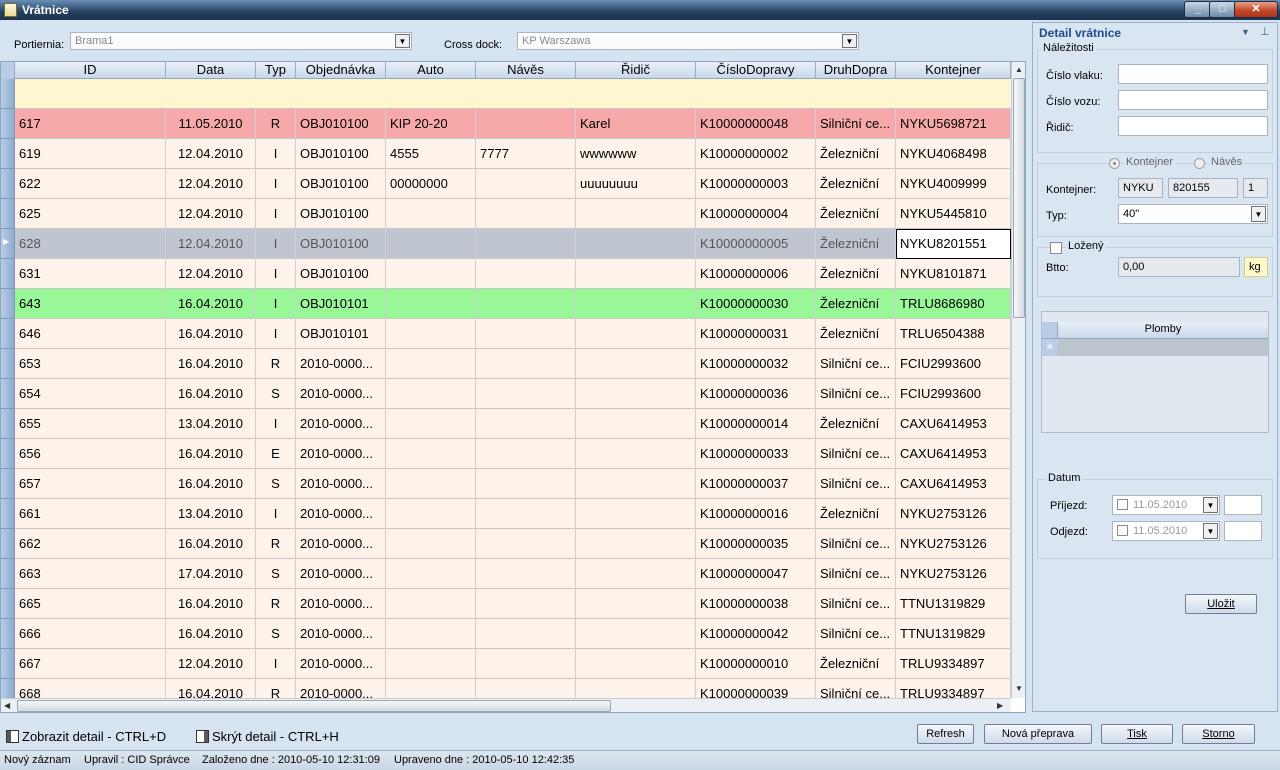 The image size is (1280, 770). I want to click on cell-cislodopravy: K10000000030, so click(756, 304).